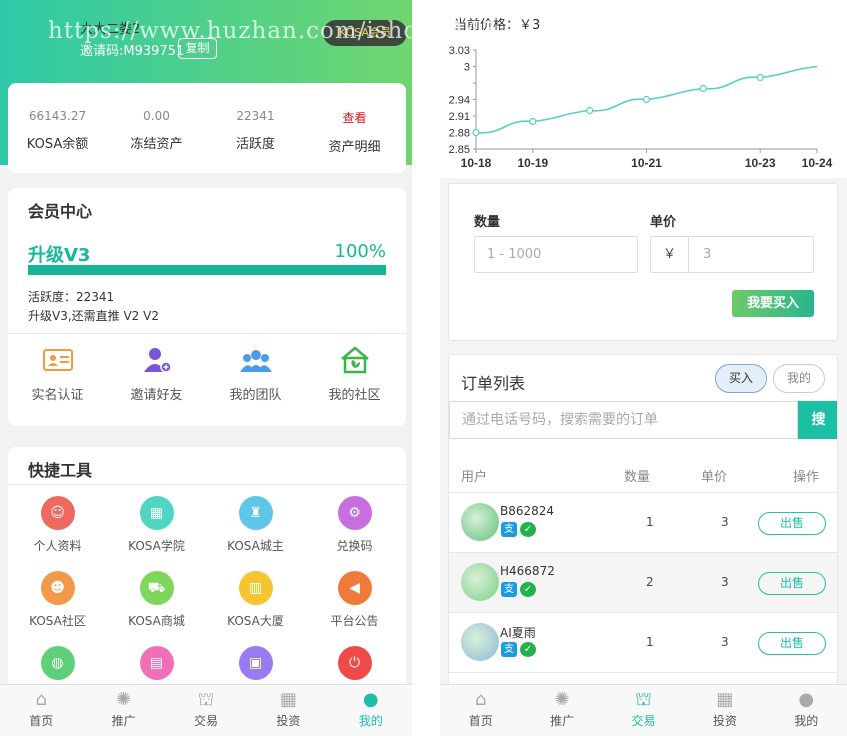 The image size is (847, 736). Describe the element at coordinates (426, 368) in the screenshot. I see `panel-gap` at that location.